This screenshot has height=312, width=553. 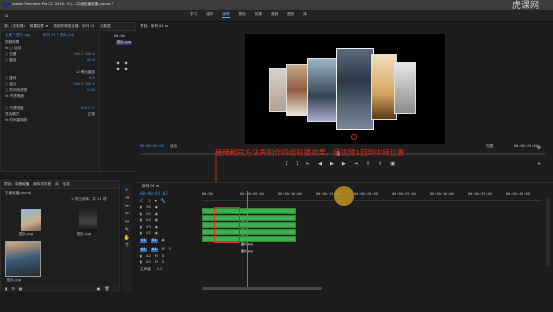 I want to click on ripple-edit-icon: ⟛, so click(x=127, y=206).